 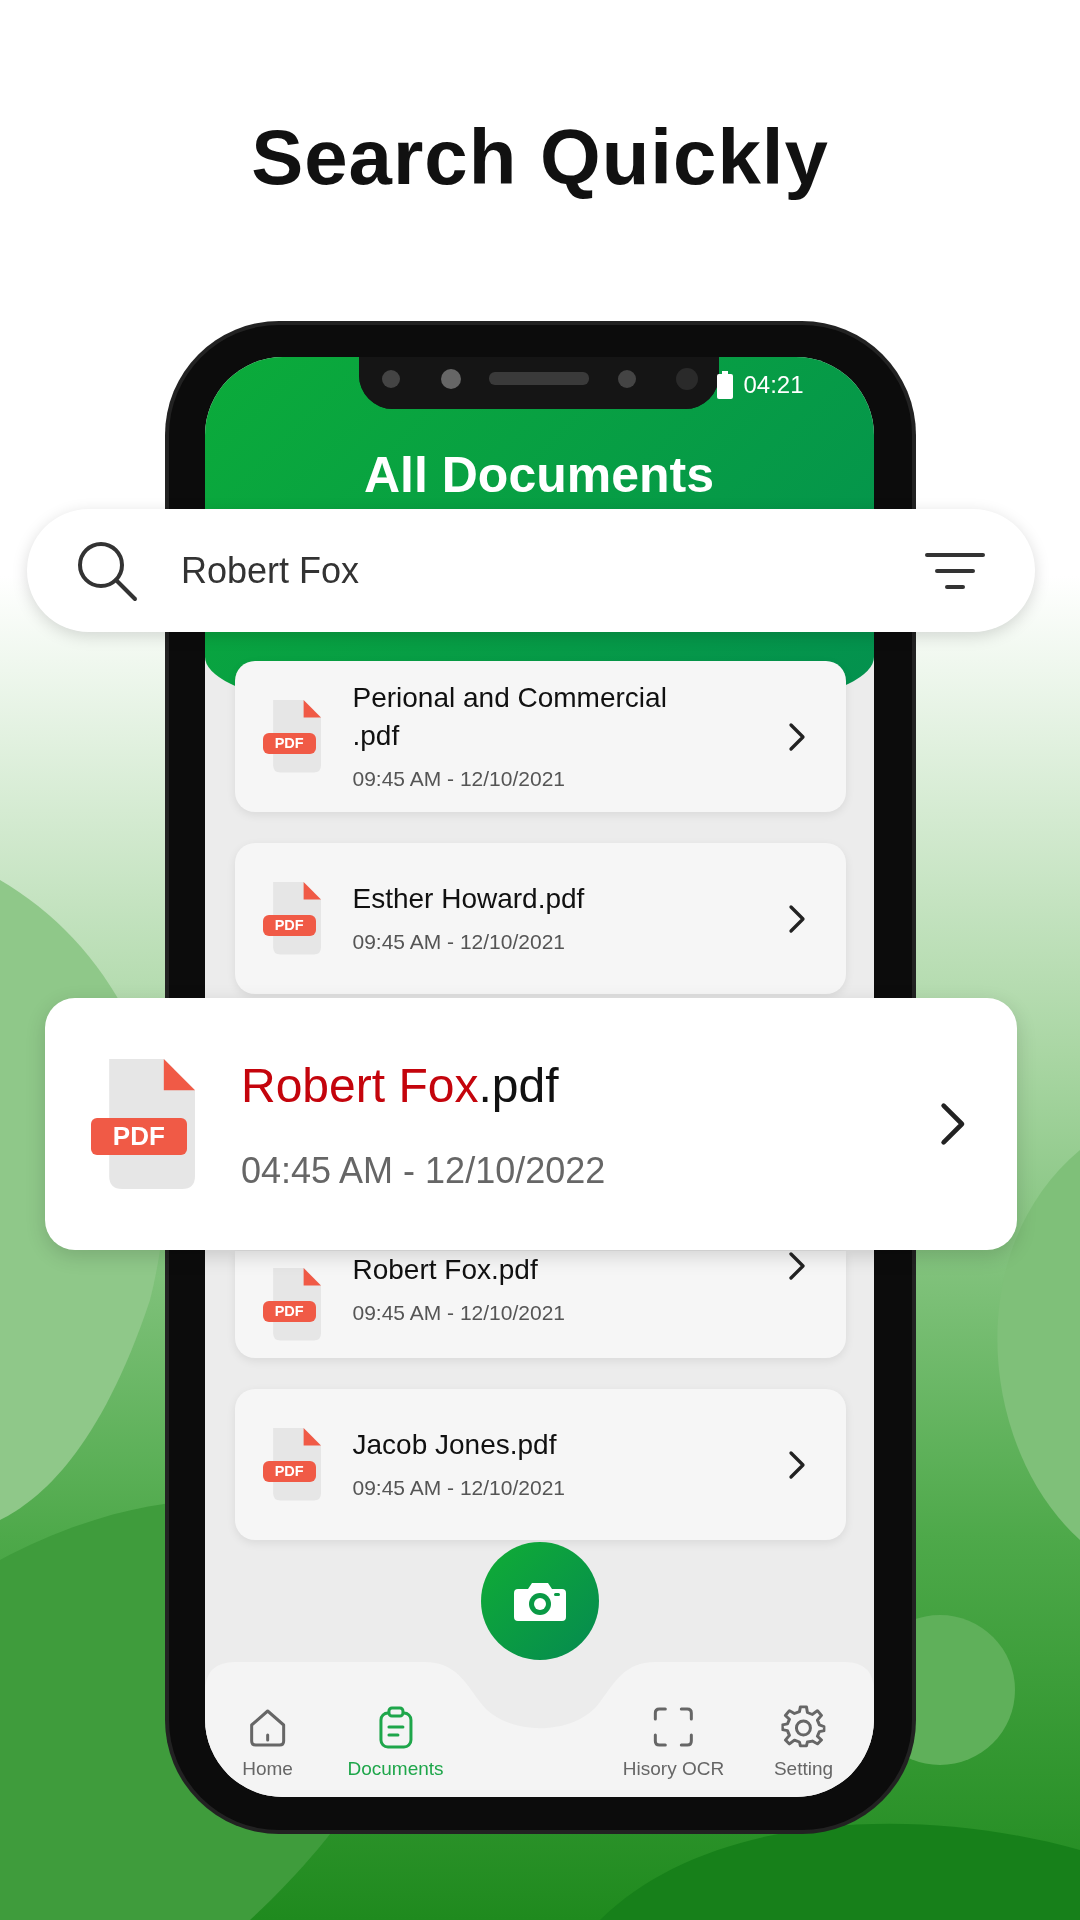 What do you see at coordinates (540, 918) in the screenshot?
I see `document-card: PDF Esther Howard.pdf 09:45 AM - 12/10/2021` at bounding box center [540, 918].